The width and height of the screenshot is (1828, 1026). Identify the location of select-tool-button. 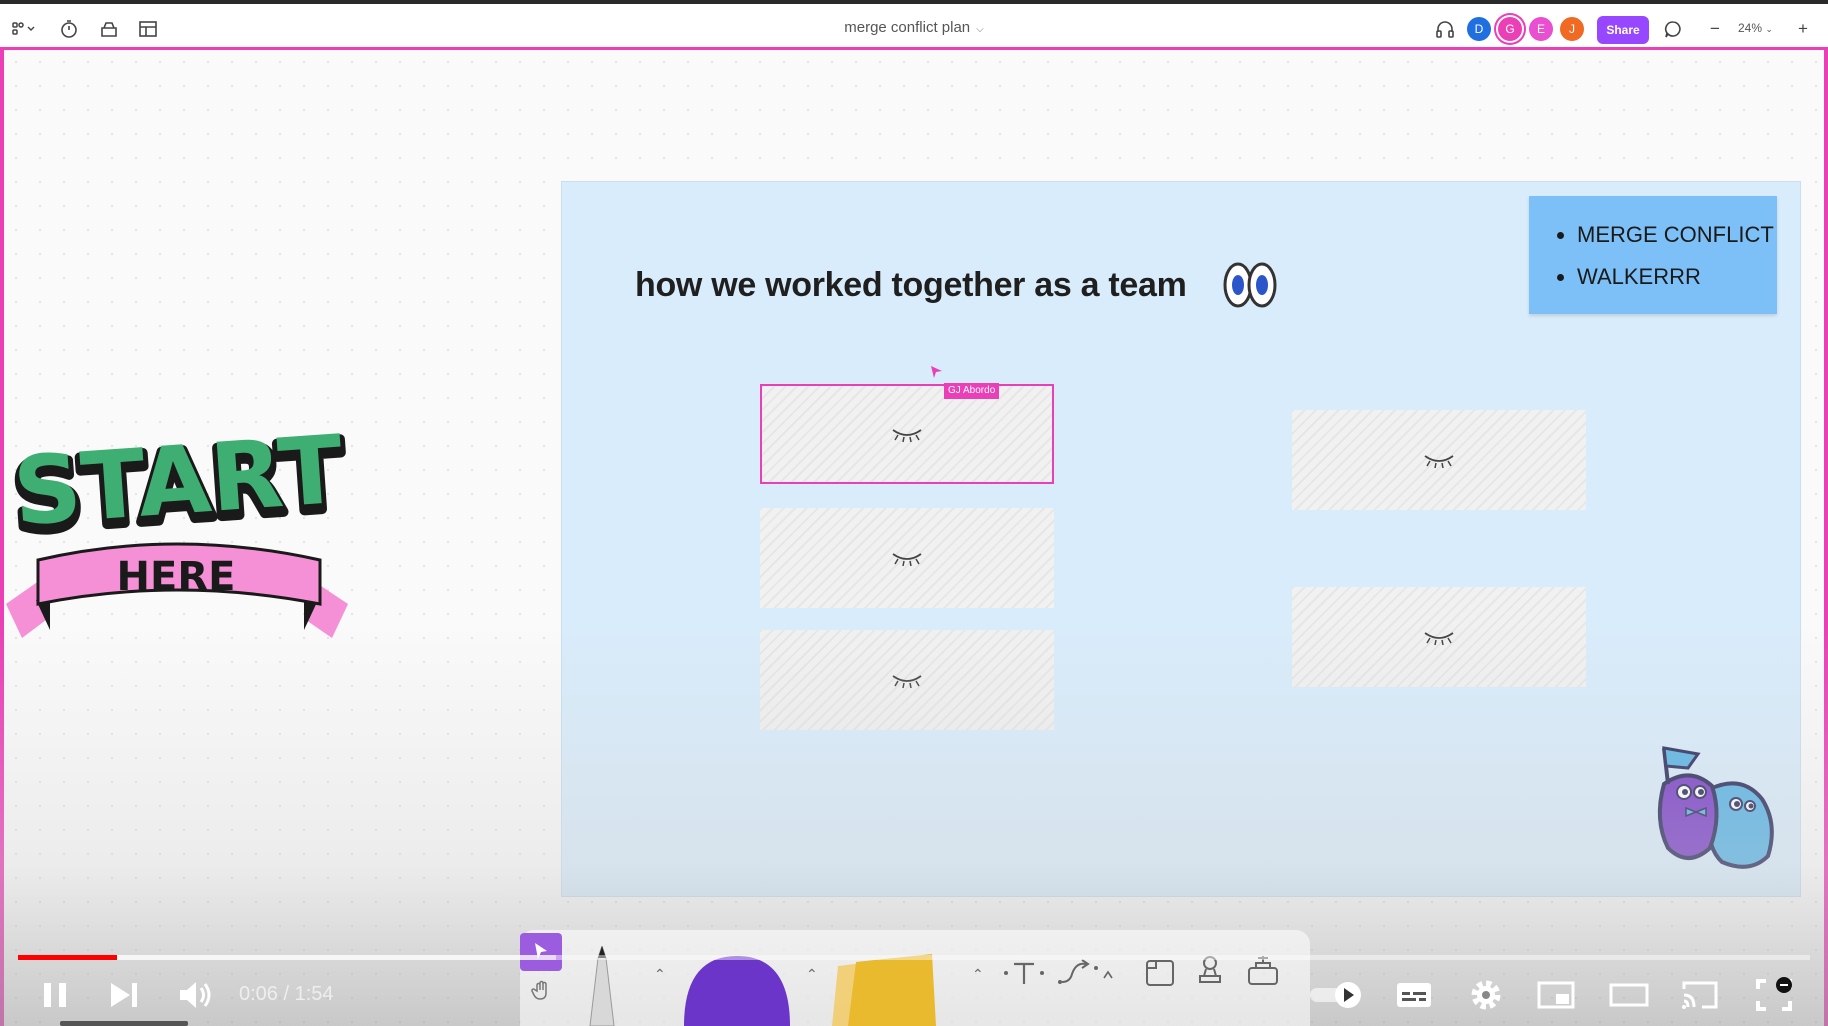
(541, 952).